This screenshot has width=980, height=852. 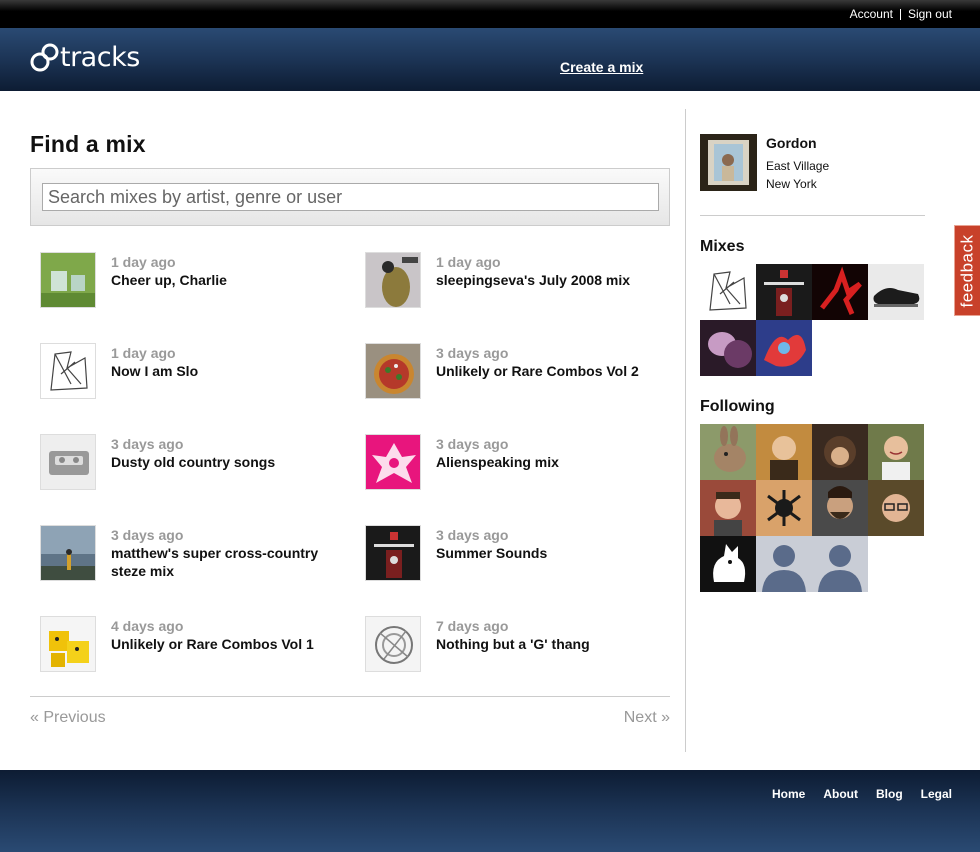 I want to click on mix-title: Unlikely or Rare Combos Vol 1, so click(x=212, y=644).